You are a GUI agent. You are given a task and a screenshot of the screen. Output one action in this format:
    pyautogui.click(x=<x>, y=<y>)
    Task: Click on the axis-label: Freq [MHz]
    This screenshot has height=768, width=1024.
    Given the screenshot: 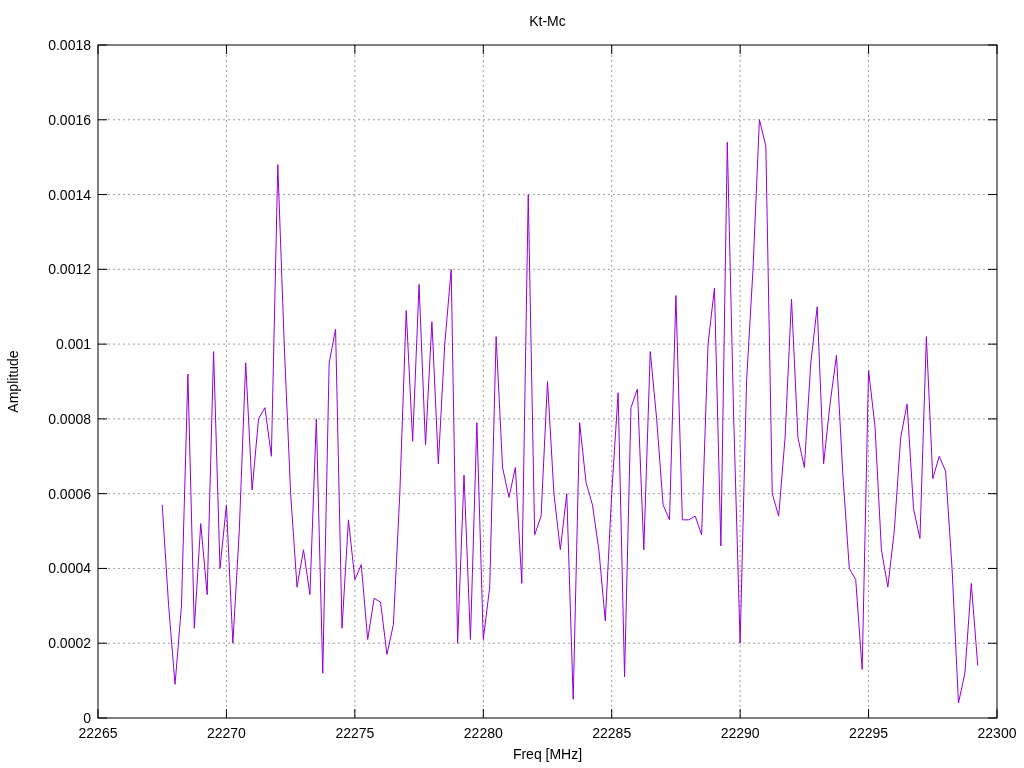 What is the action you would take?
    pyautogui.click(x=547, y=754)
    